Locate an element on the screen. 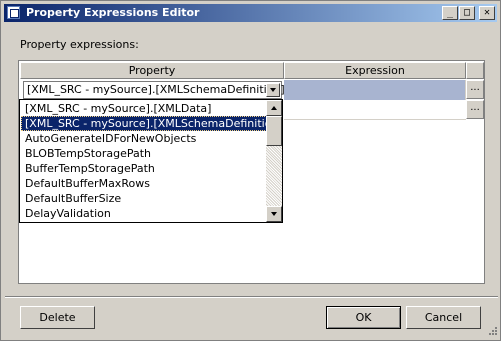 This screenshot has height=341, width=501. delete-button: Delete is located at coordinates (57, 317).